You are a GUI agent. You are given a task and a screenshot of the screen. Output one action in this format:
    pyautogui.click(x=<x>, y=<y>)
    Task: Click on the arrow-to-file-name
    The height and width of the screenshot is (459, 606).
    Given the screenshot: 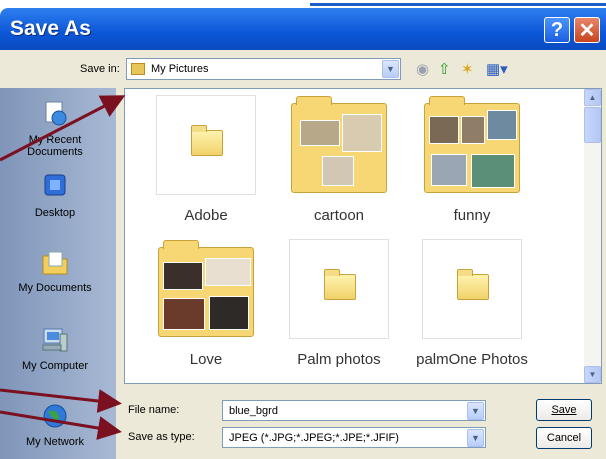 What is the action you would take?
    pyautogui.click(x=61, y=400)
    